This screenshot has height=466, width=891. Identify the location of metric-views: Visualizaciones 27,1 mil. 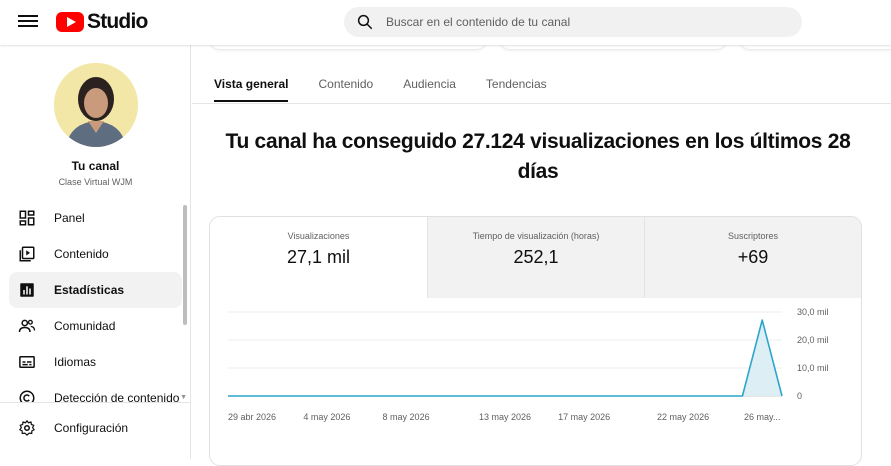
(318, 257).